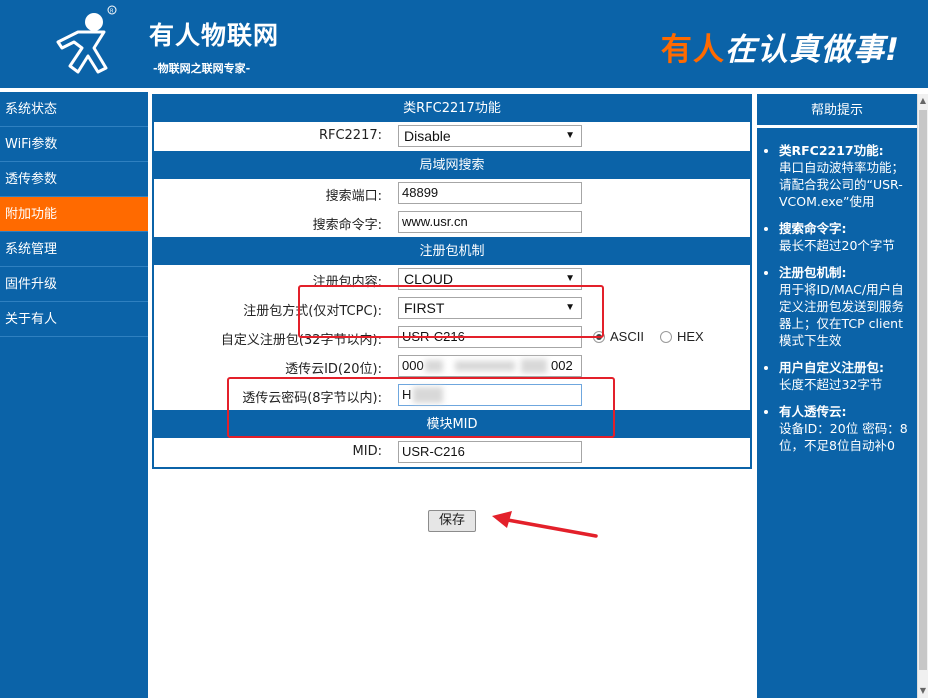 Image resolution: width=928 pixels, height=698 pixels. I want to click on search-command-input: www.usr.cn, so click(490, 222).